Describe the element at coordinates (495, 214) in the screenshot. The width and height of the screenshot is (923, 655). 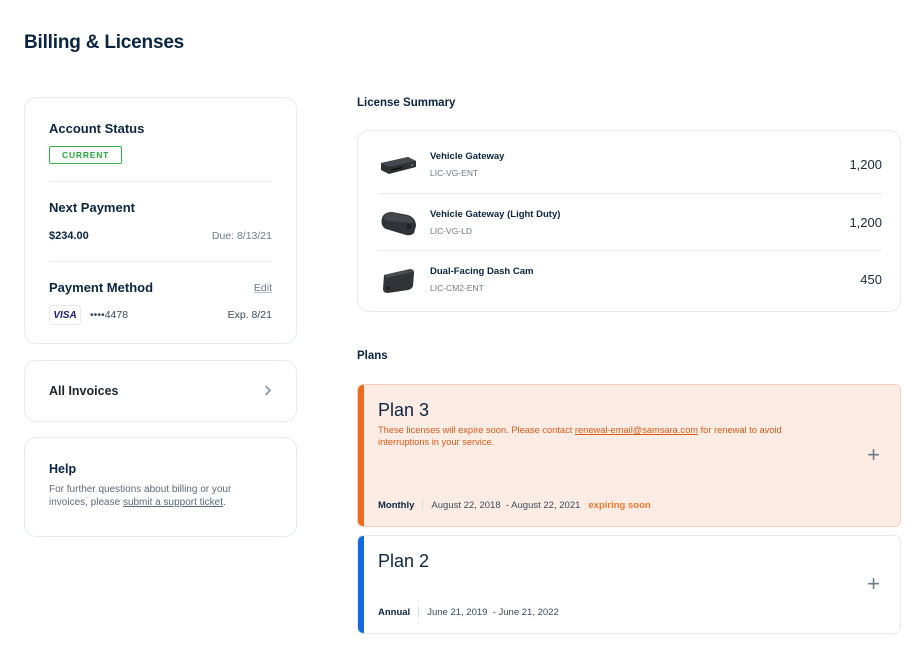
I see `license-name: Vehicle Gateway (Light Duty)` at that location.